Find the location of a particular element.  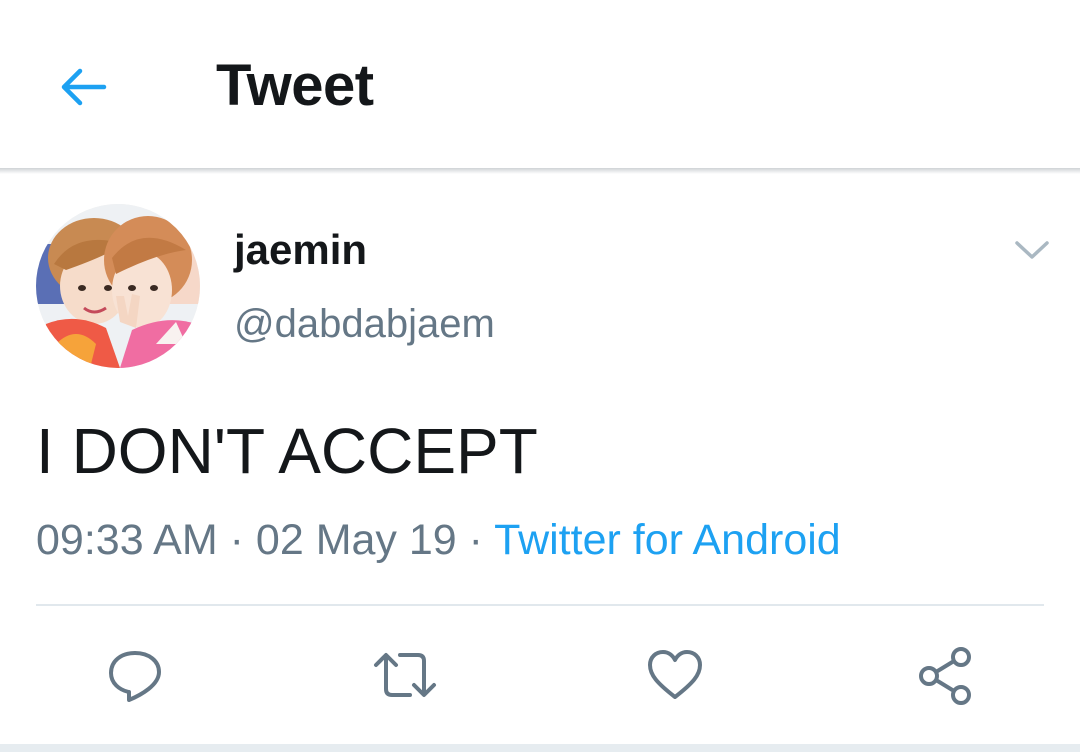

heart-icon is located at coordinates (675, 674).